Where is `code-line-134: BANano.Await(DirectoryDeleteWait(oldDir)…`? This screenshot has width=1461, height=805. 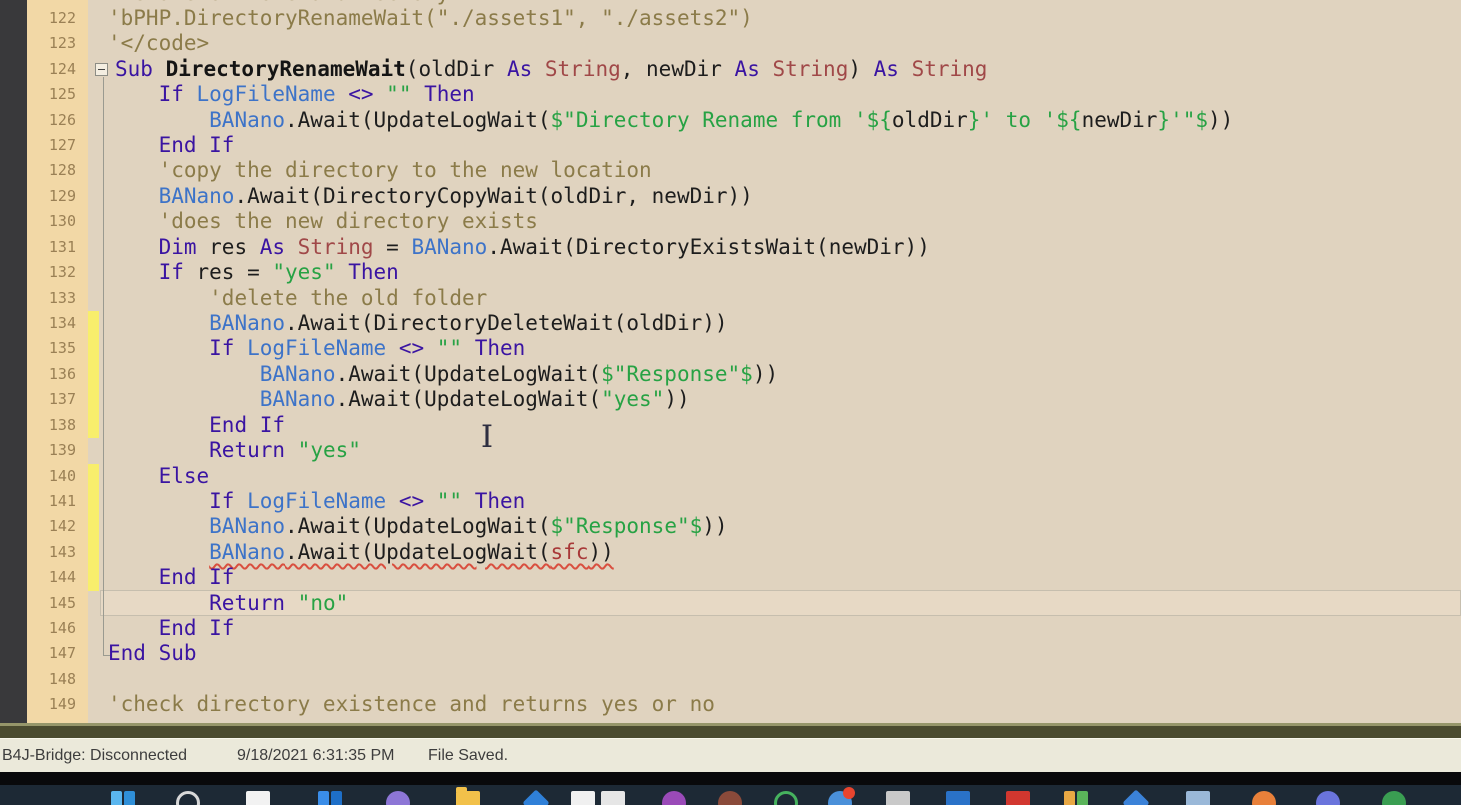 code-line-134: BANano.Await(DirectoryDeleteWait(oldDir)… is located at coordinates (784, 323).